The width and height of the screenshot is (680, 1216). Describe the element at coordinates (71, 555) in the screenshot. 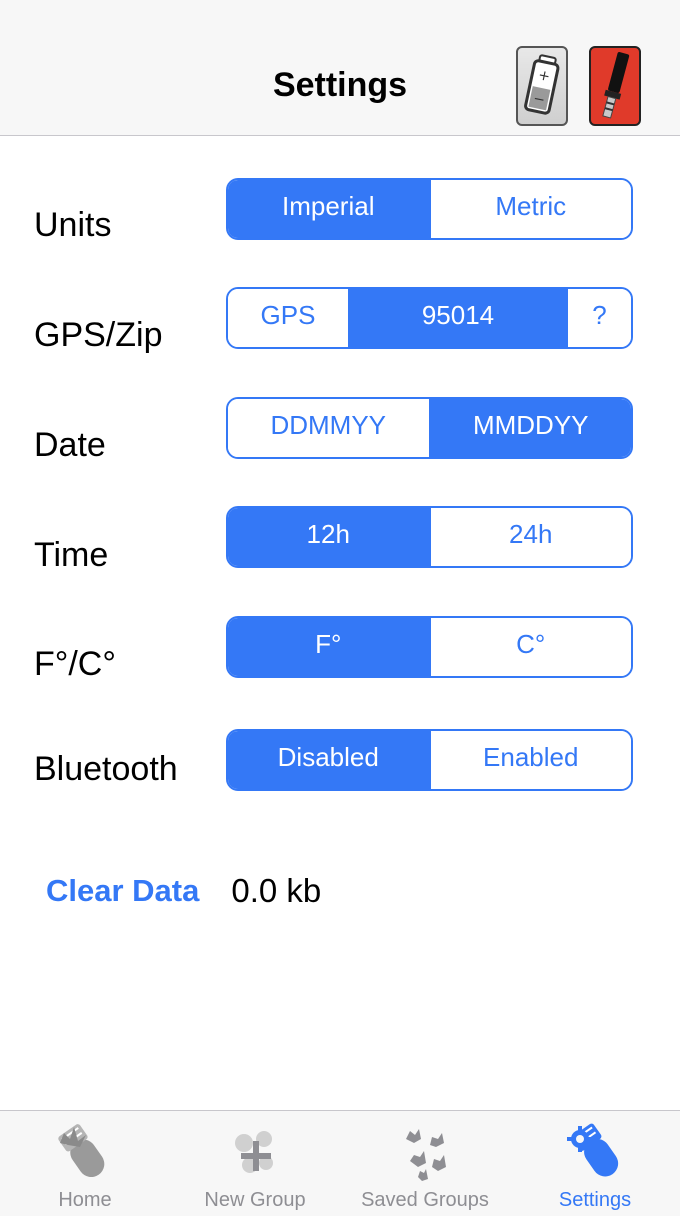

I see `time-label: Time` at that location.